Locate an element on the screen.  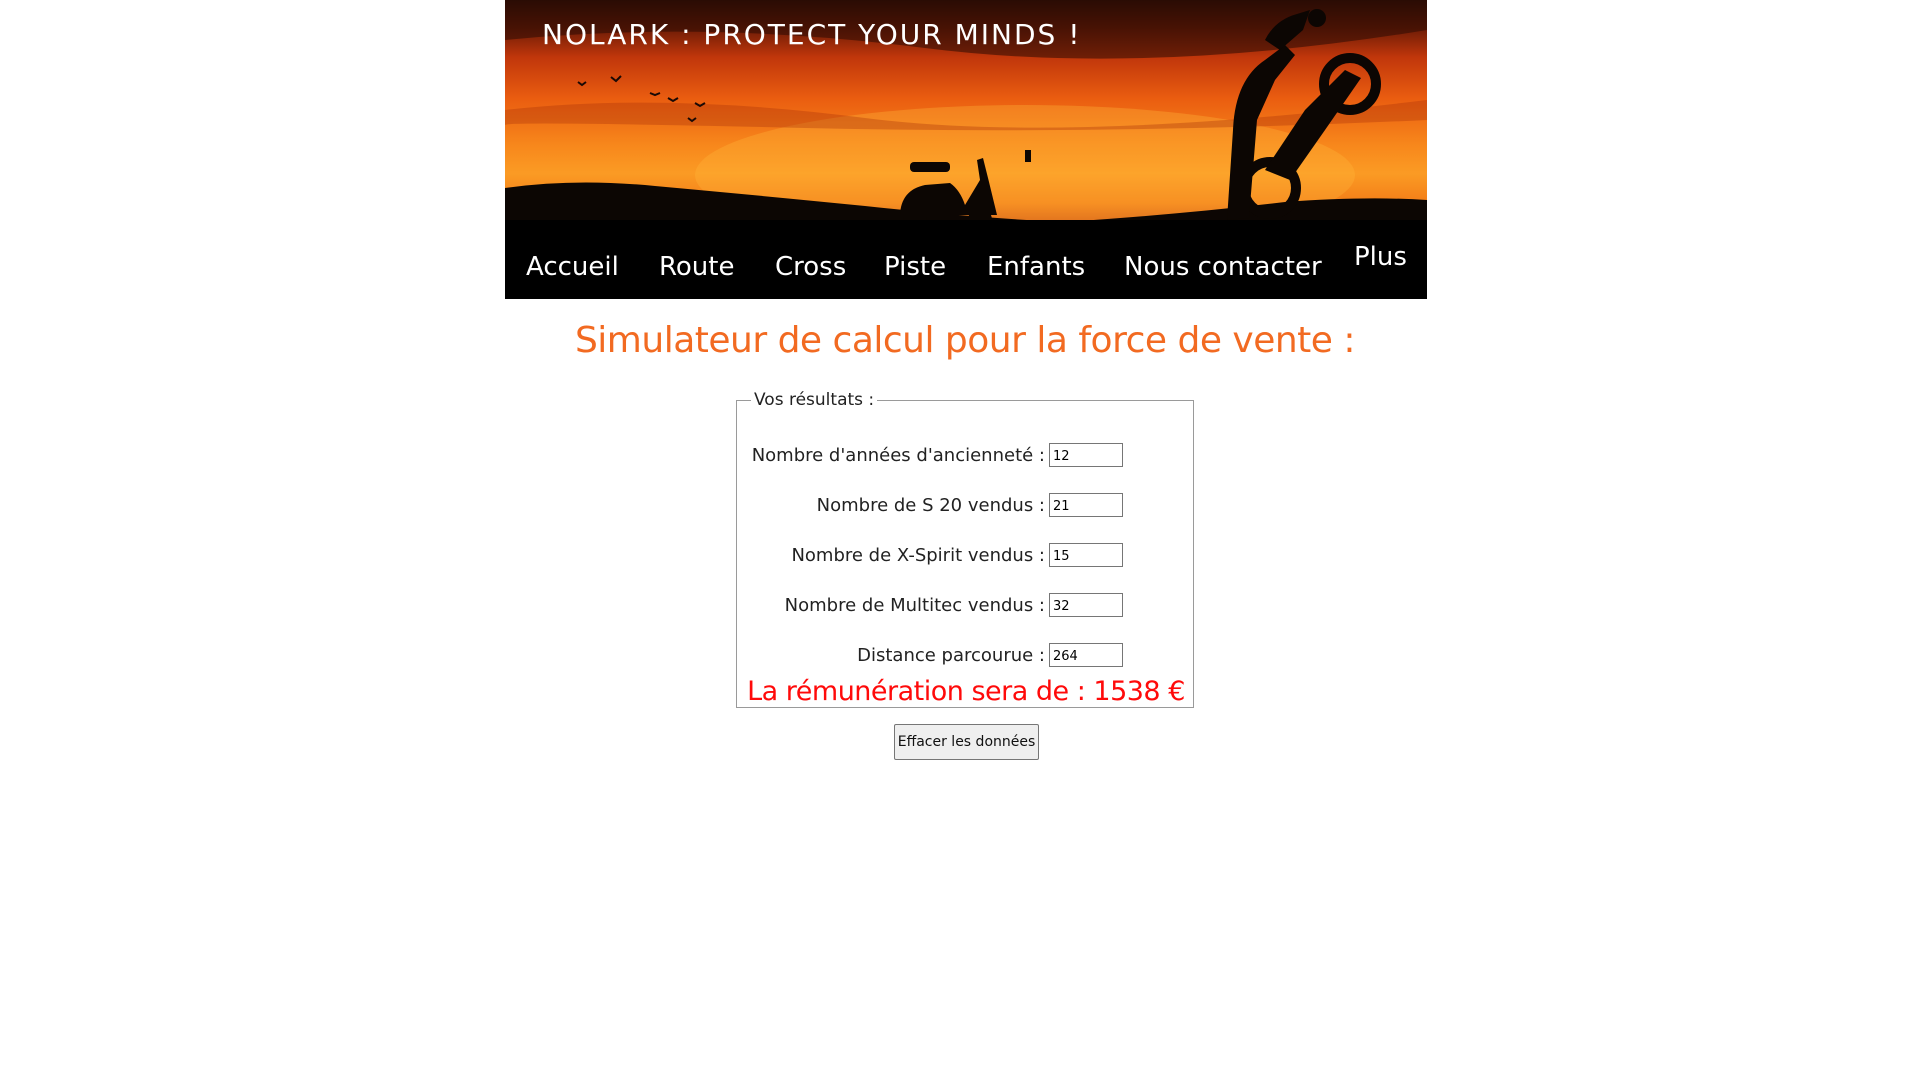
anciennete-input is located at coordinates (1086, 455).